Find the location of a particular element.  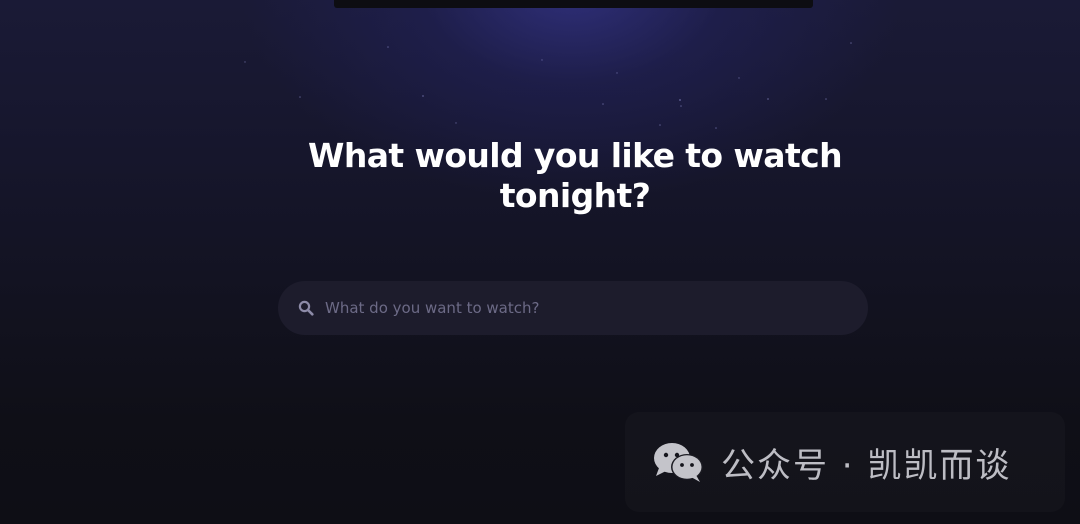

watermark-text: 公众号 · 凯凯而谈 is located at coordinates (866, 465).